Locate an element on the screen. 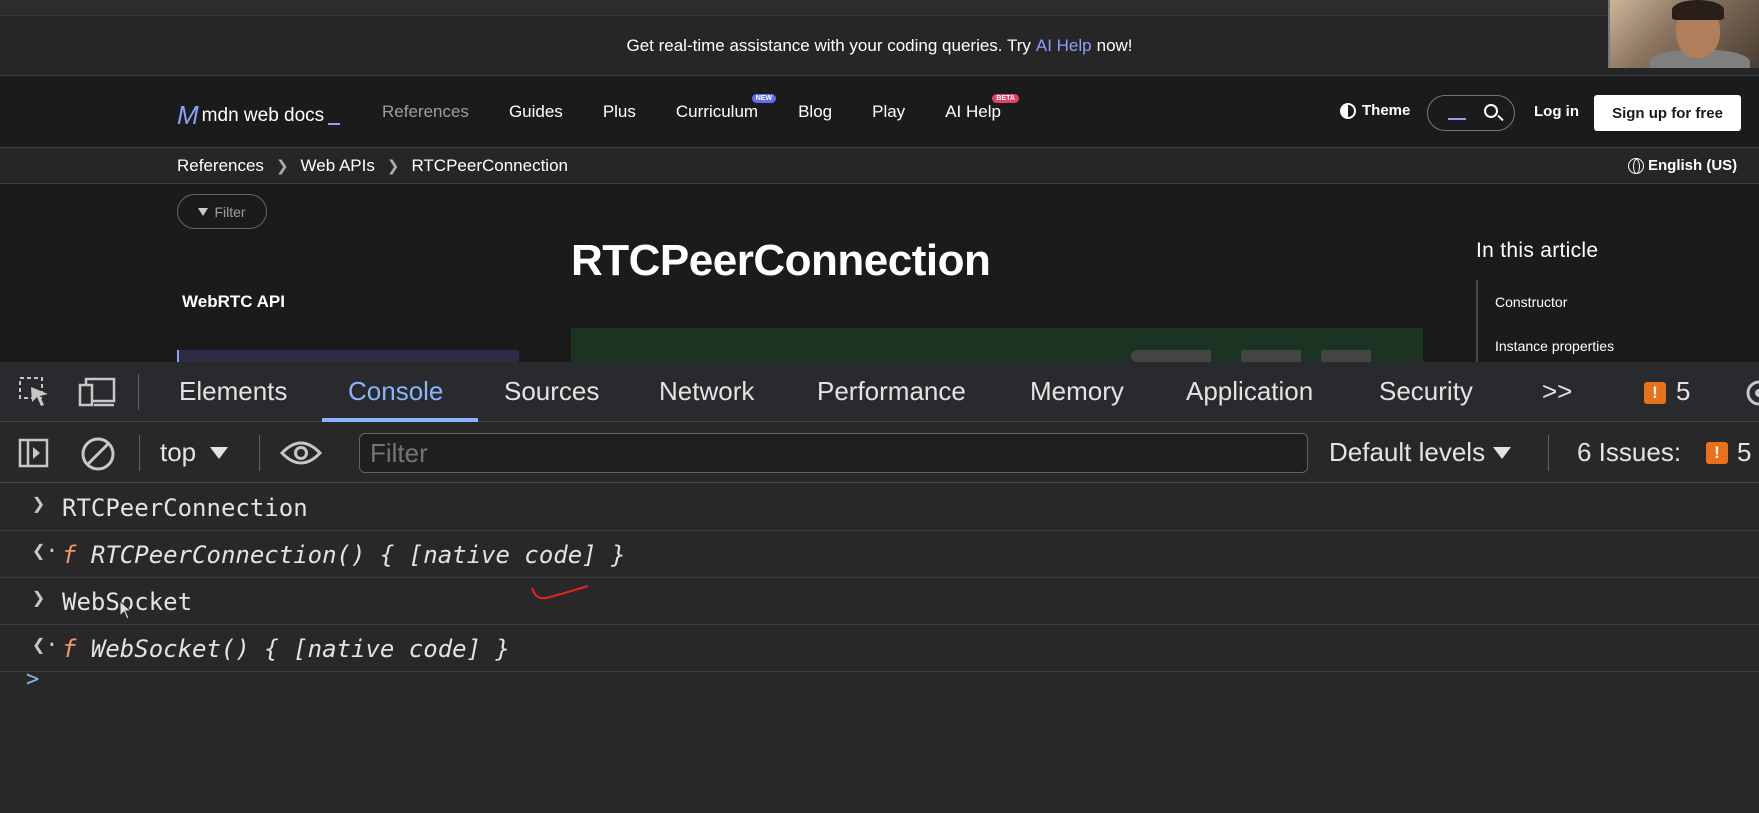  clear-console-icon is located at coordinates (98, 454).